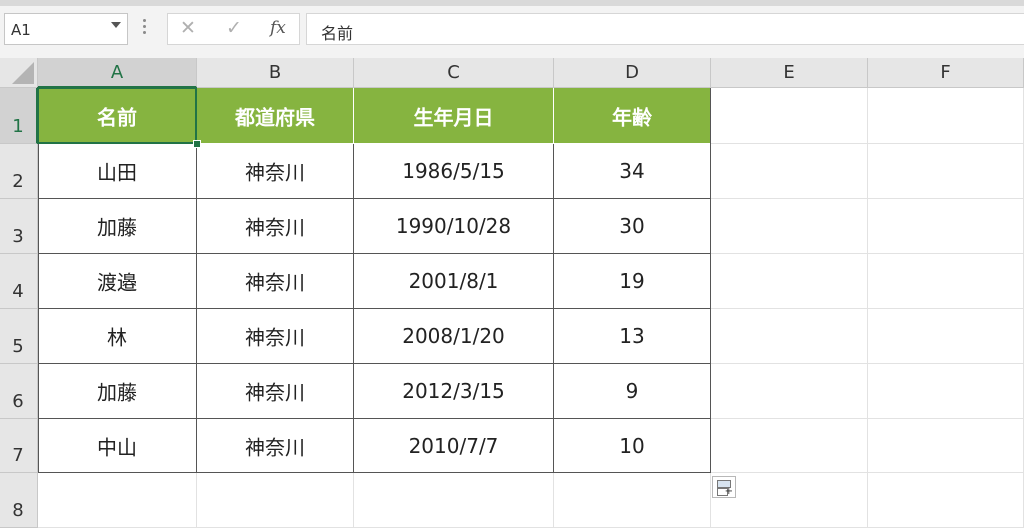 The image size is (1024, 528). Describe the element at coordinates (19, 281) in the screenshot. I see `row-header-4: 4` at that location.